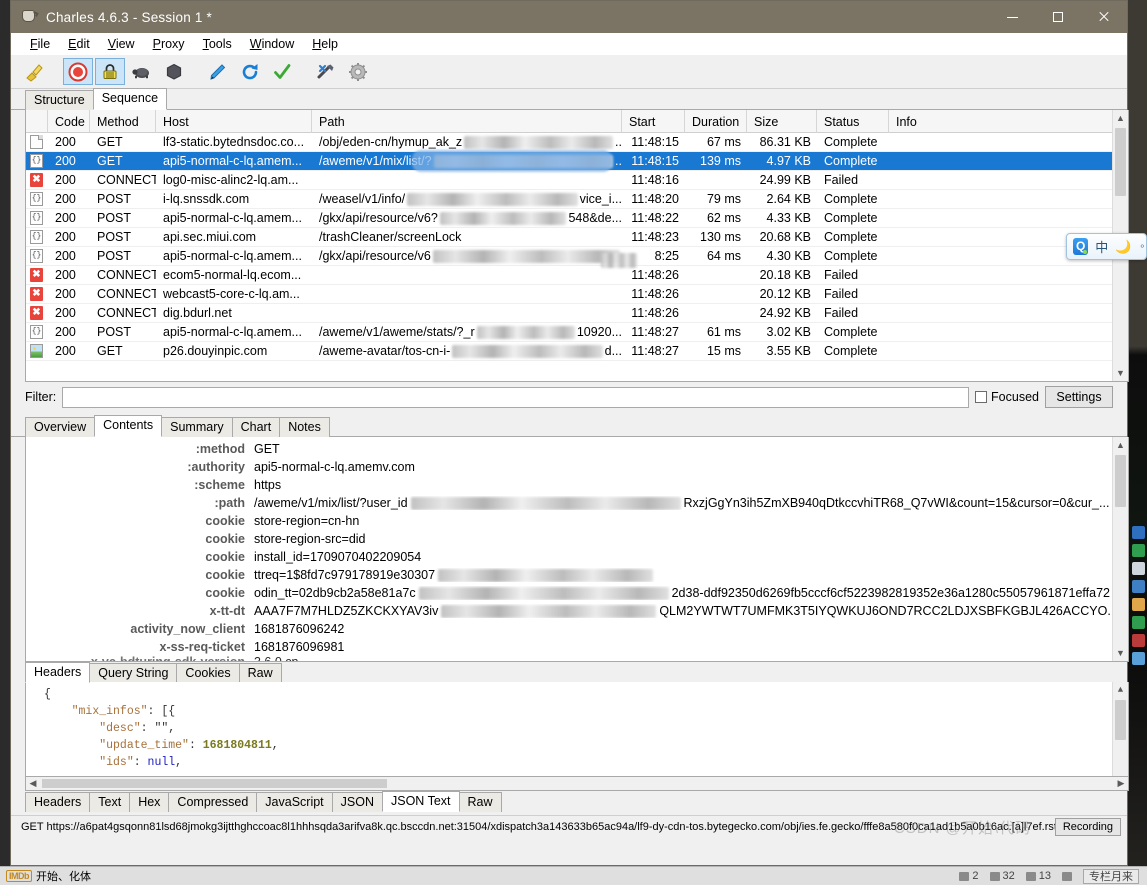  I want to click on tray-network-icon: 32, so click(1002, 876).